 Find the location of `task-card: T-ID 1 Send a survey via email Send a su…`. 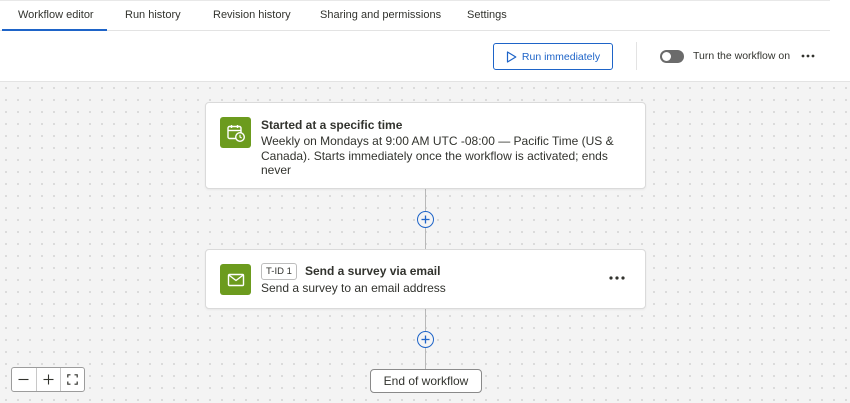

task-card: T-ID 1 Send a survey via email Send a su… is located at coordinates (425, 279).